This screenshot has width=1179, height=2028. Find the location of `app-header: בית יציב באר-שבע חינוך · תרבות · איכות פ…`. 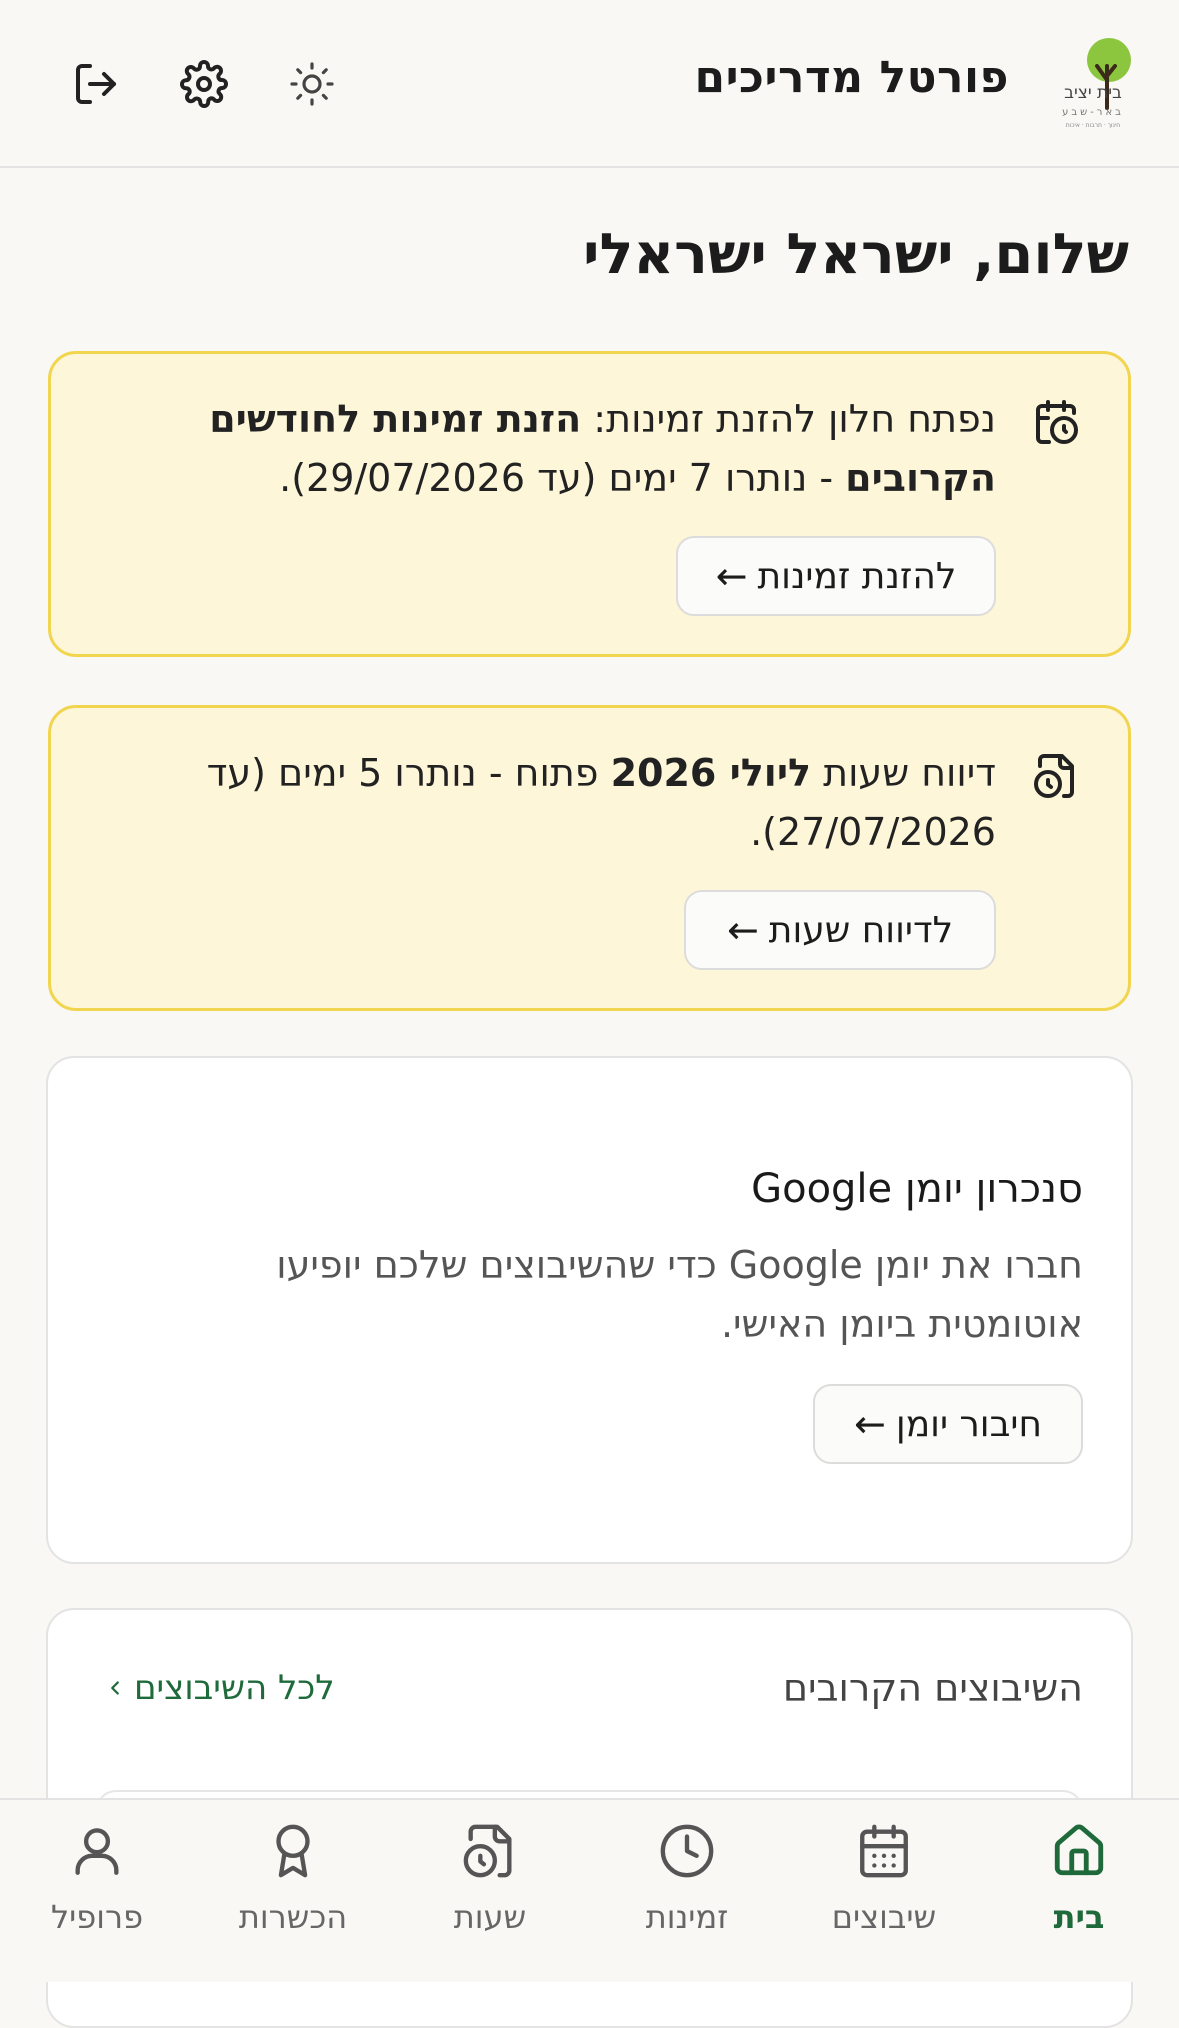

app-header: בית יציב באר-שבע חינוך · תרבות · איכות פ… is located at coordinates (589, 84).